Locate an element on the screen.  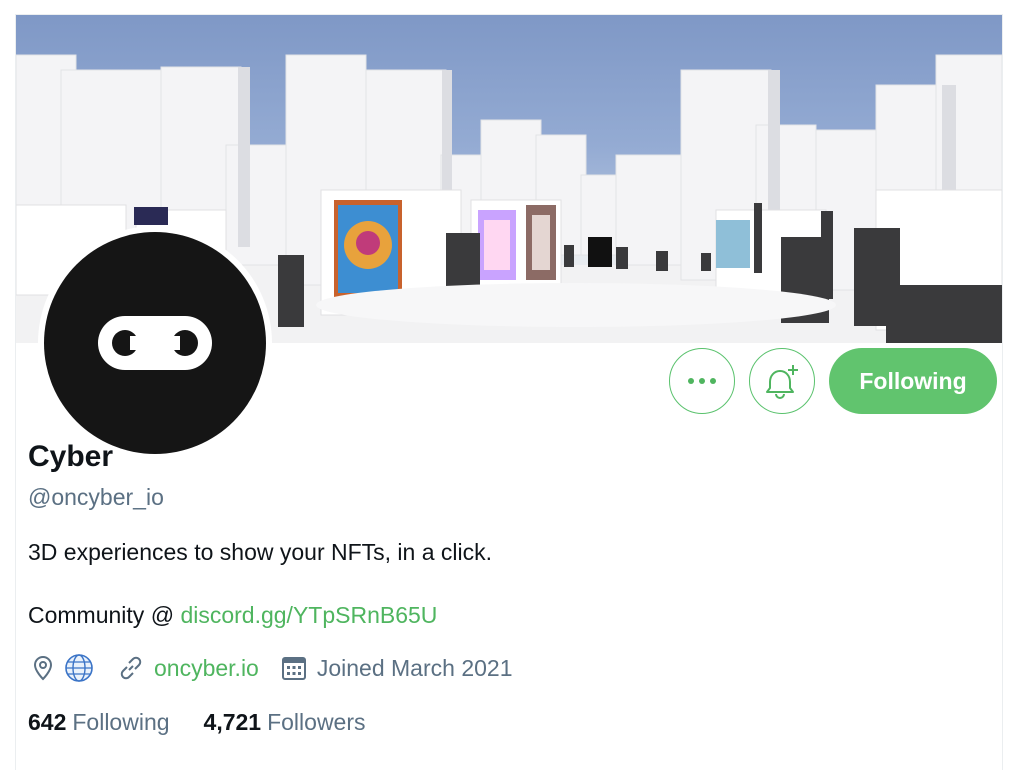
profile-handle: @oncyber_io is located at coordinates (96, 497).